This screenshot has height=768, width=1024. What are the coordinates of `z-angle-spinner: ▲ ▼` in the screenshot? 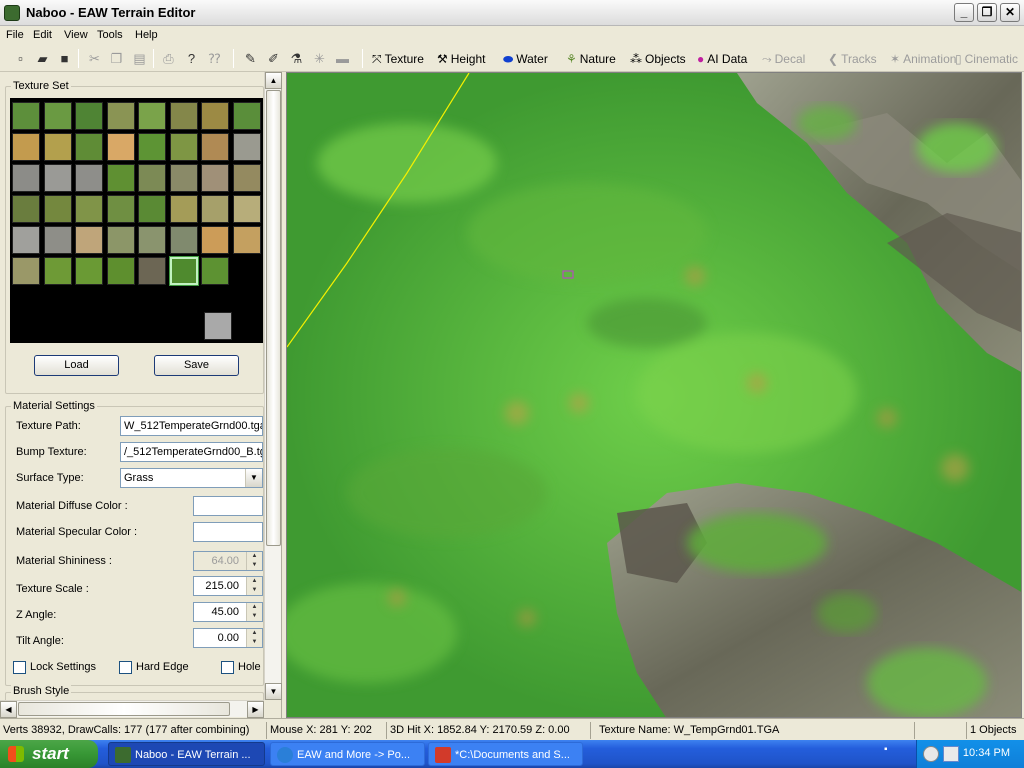 It's located at (254, 612).